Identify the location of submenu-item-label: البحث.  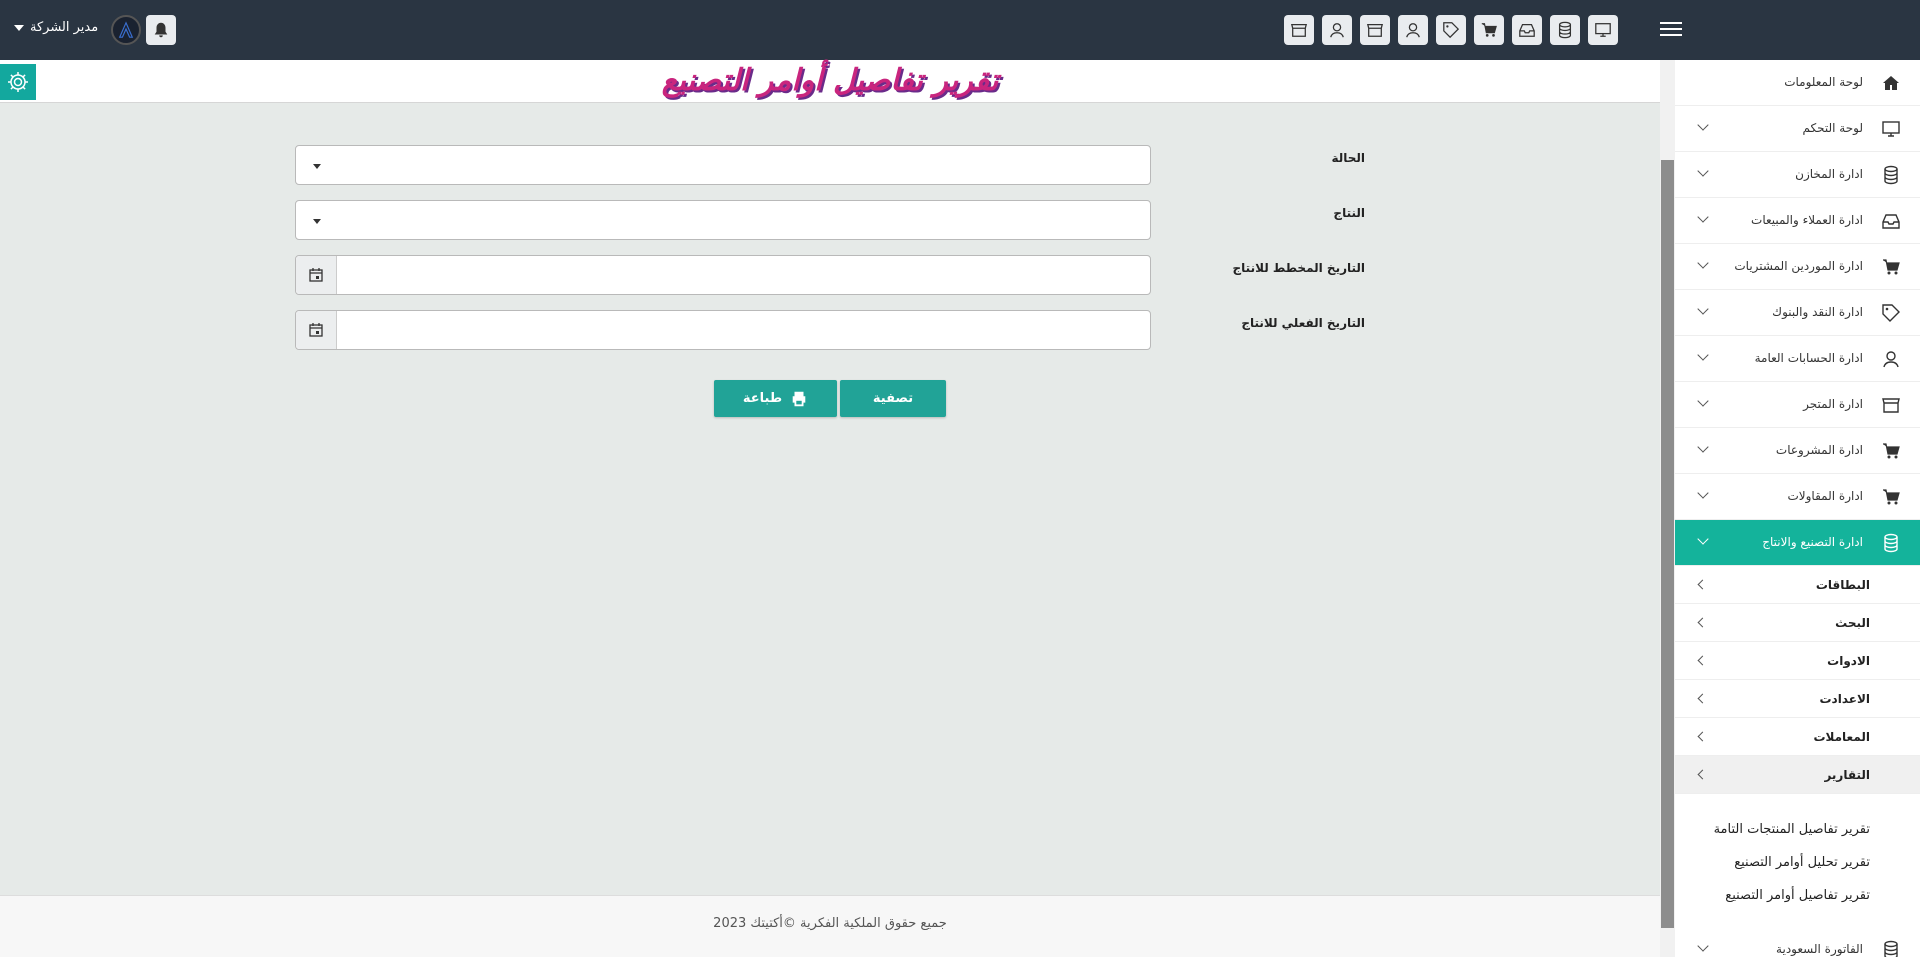
(1852, 623).